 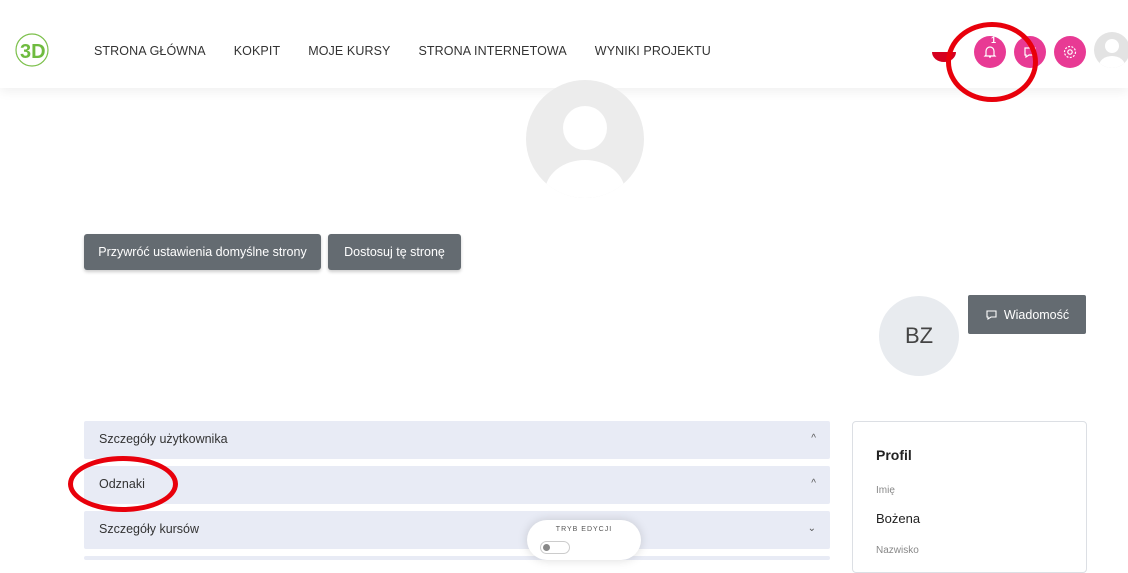 I want to click on flag-icon, so click(x=944, y=55).